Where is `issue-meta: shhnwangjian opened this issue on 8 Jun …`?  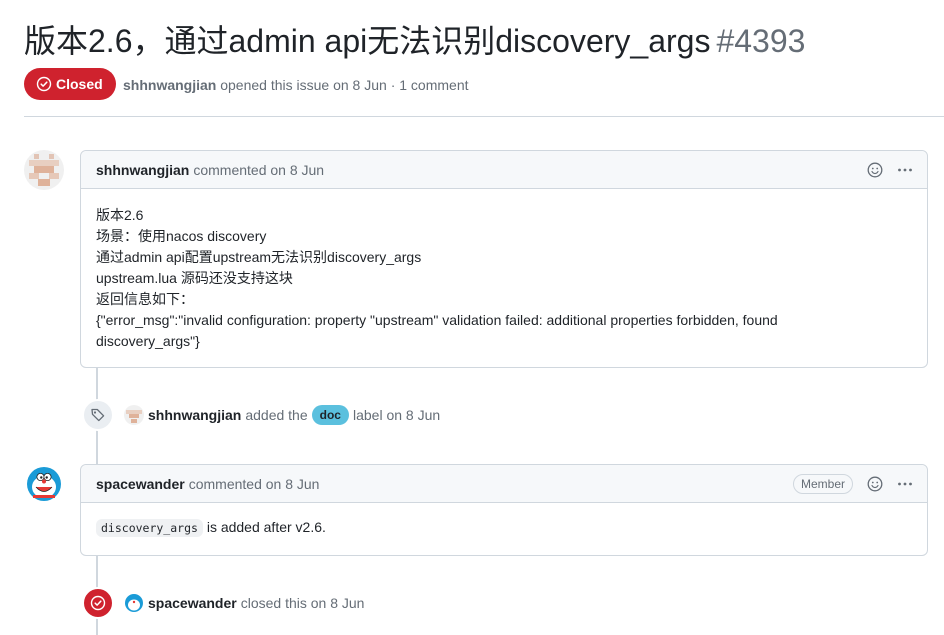
issue-meta: shhnwangjian opened this issue on 8 Jun … is located at coordinates (296, 85).